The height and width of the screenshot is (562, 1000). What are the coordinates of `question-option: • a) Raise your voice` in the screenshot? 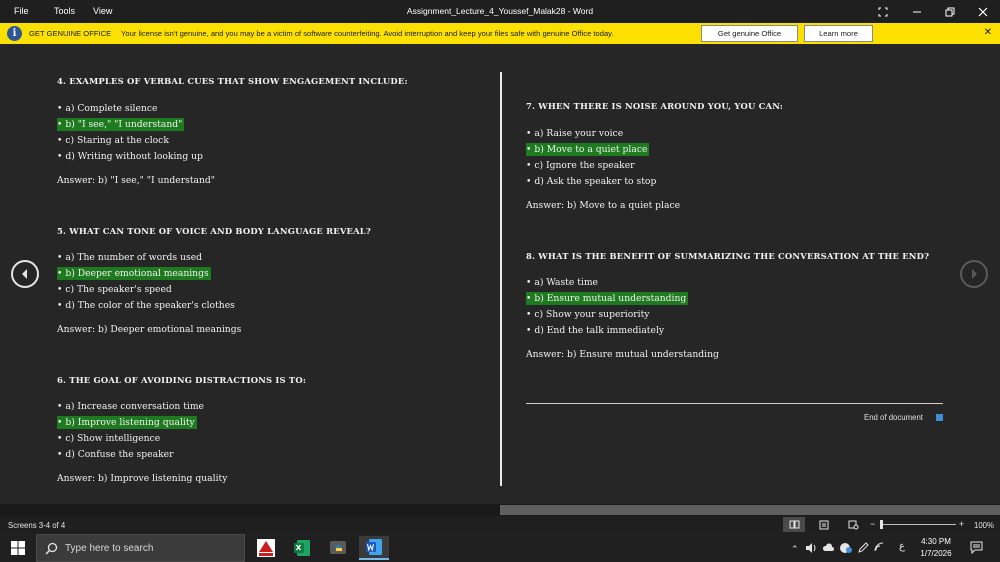 It's located at (575, 133).